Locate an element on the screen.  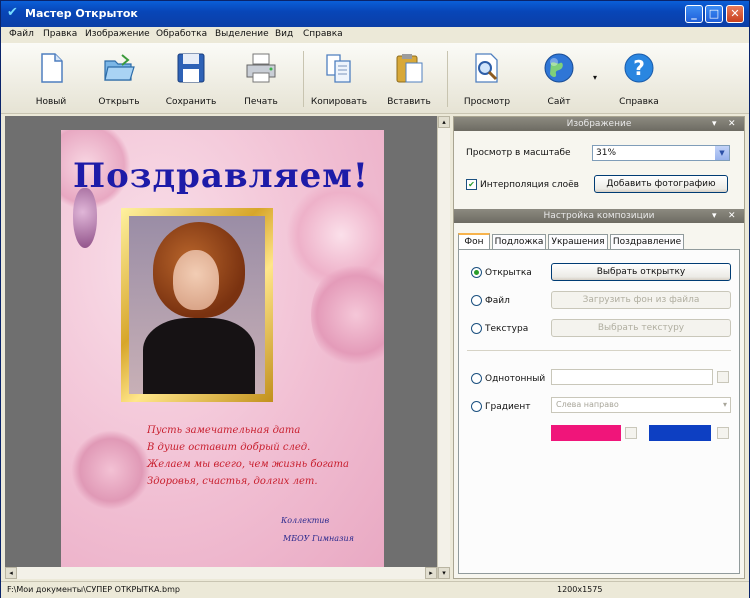
menu-file: Файл is located at coordinates (21, 34).